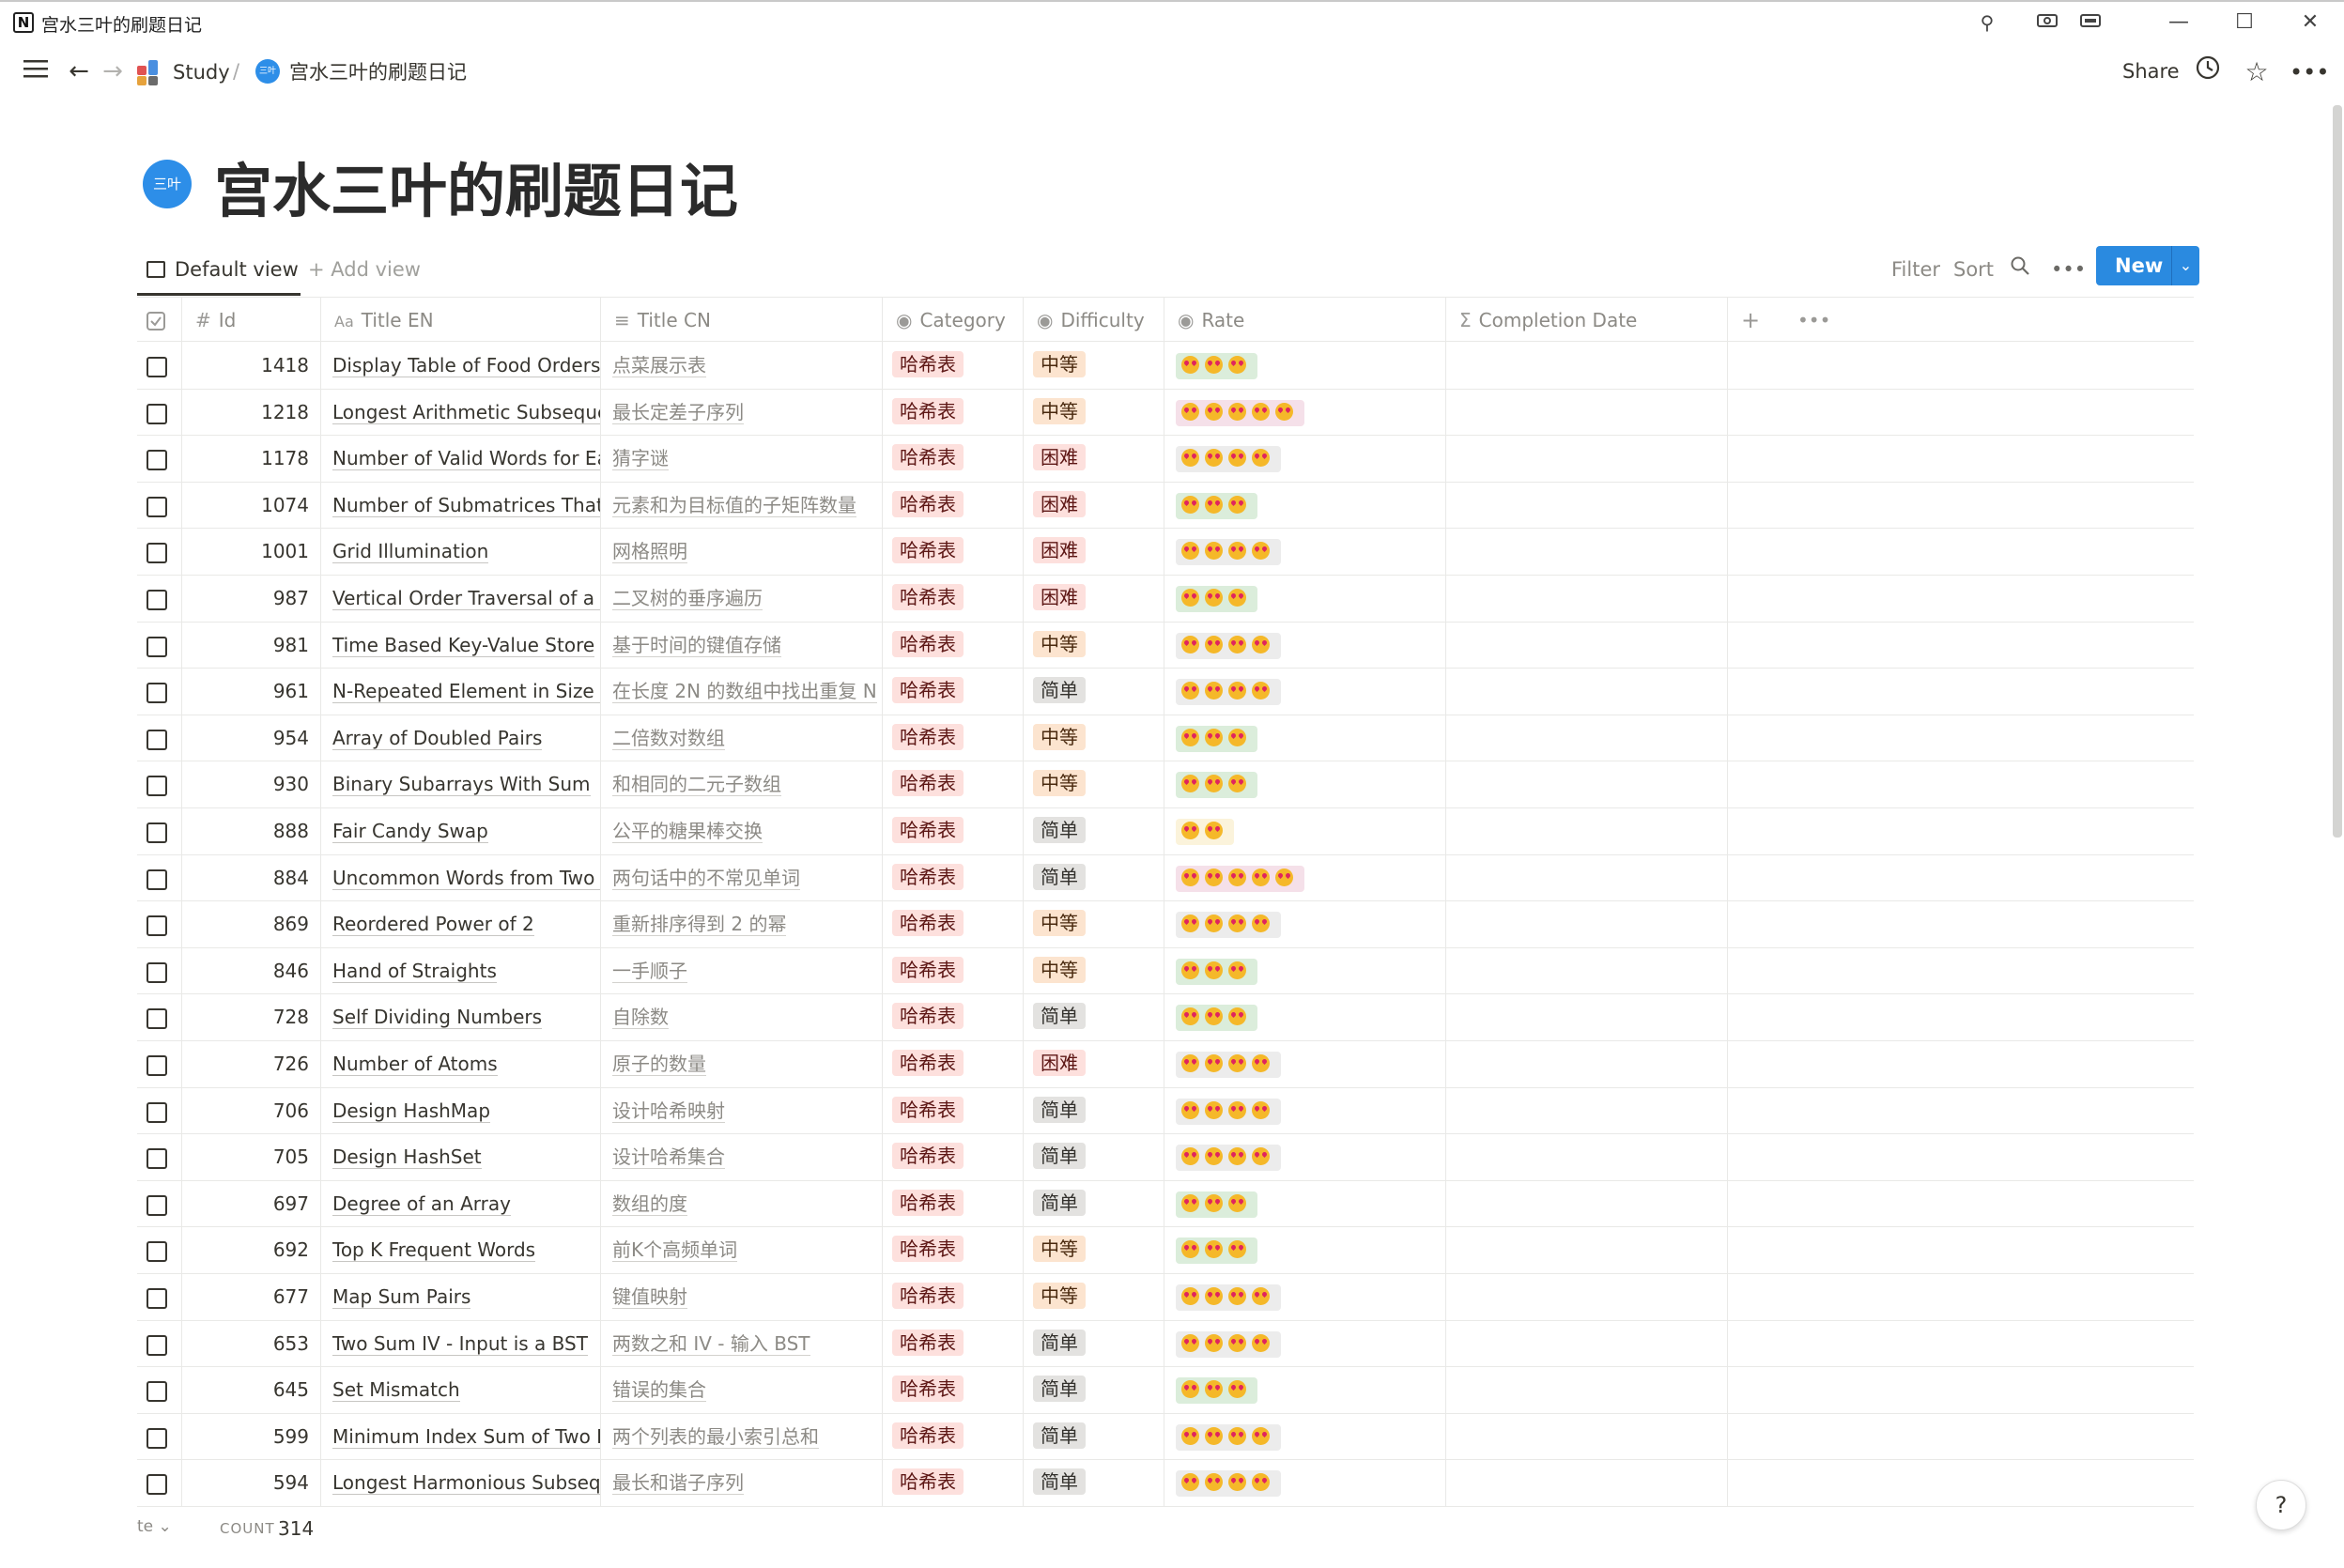  Describe the element at coordinates (2257, 72) in the screenshot. I see `favorite-star-icon: ☆` at that location.